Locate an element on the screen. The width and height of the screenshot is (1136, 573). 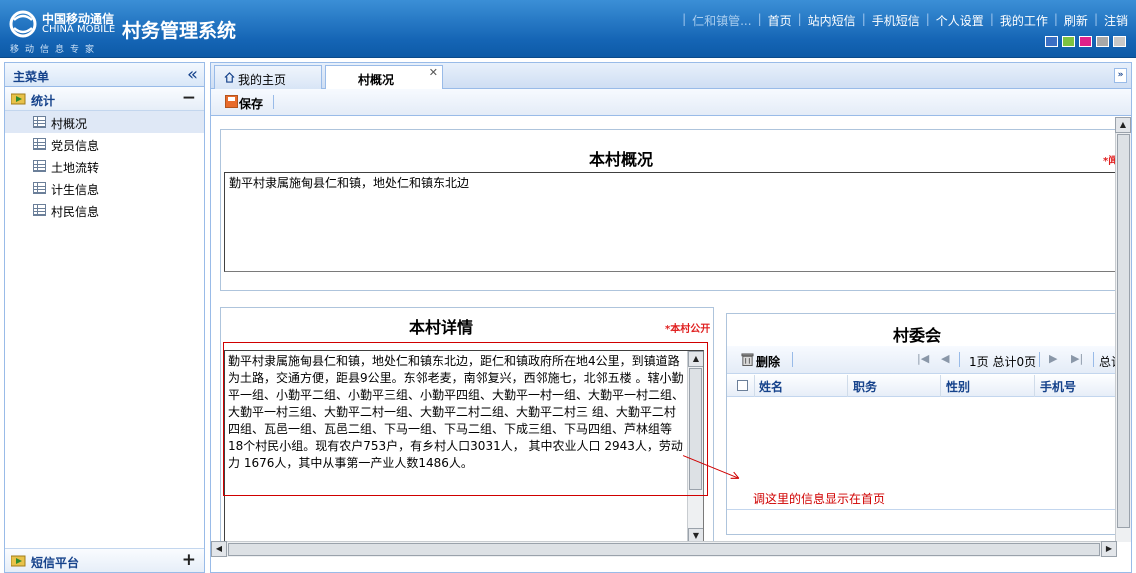
logo-en: CHINA MOBILE is located at coordinates (79, 29).